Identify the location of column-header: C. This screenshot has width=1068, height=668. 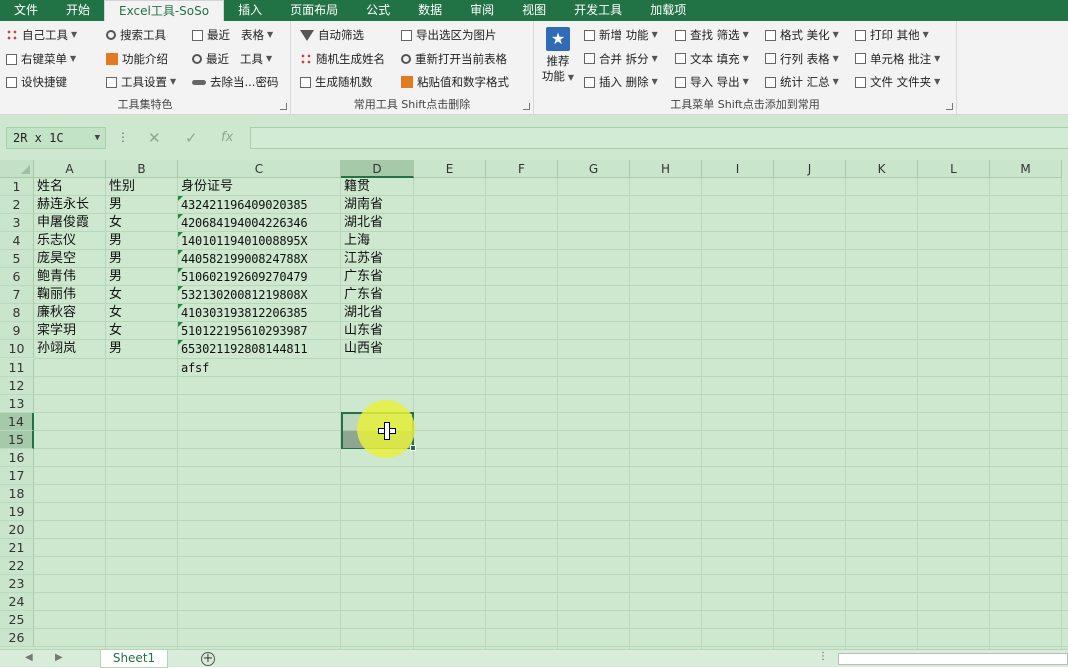
(259, 169).